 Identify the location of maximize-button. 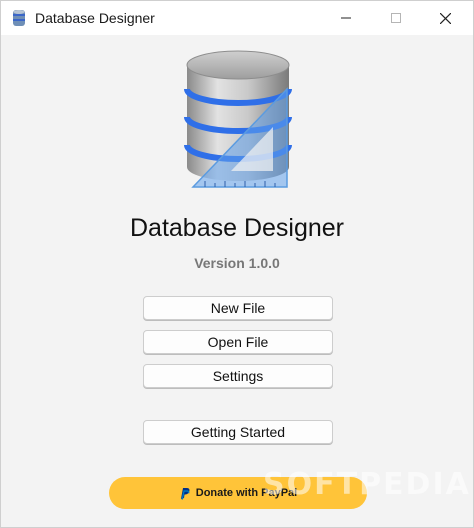
(396, 18).